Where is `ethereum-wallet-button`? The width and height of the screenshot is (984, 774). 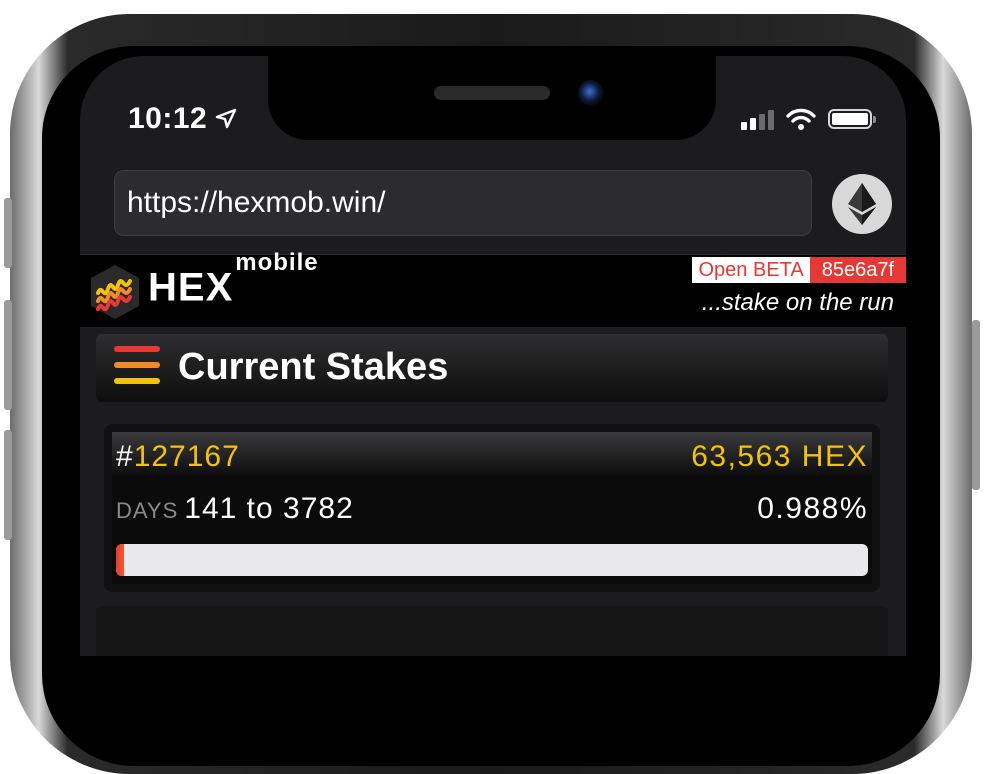 ethereum-wallet-button is located at coordinates (862, 204).